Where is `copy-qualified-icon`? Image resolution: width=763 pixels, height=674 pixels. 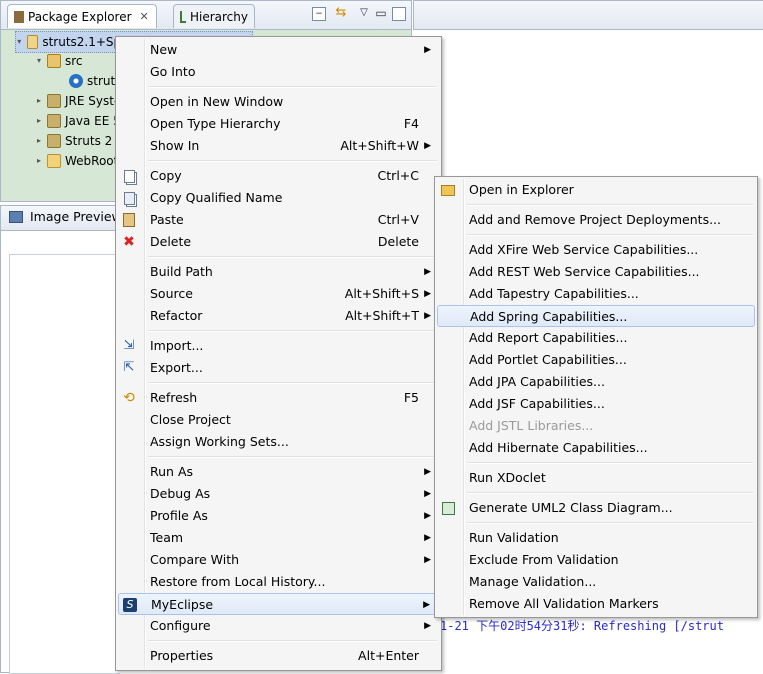
copy-qualified-icon is located at coordinates (129, 198).